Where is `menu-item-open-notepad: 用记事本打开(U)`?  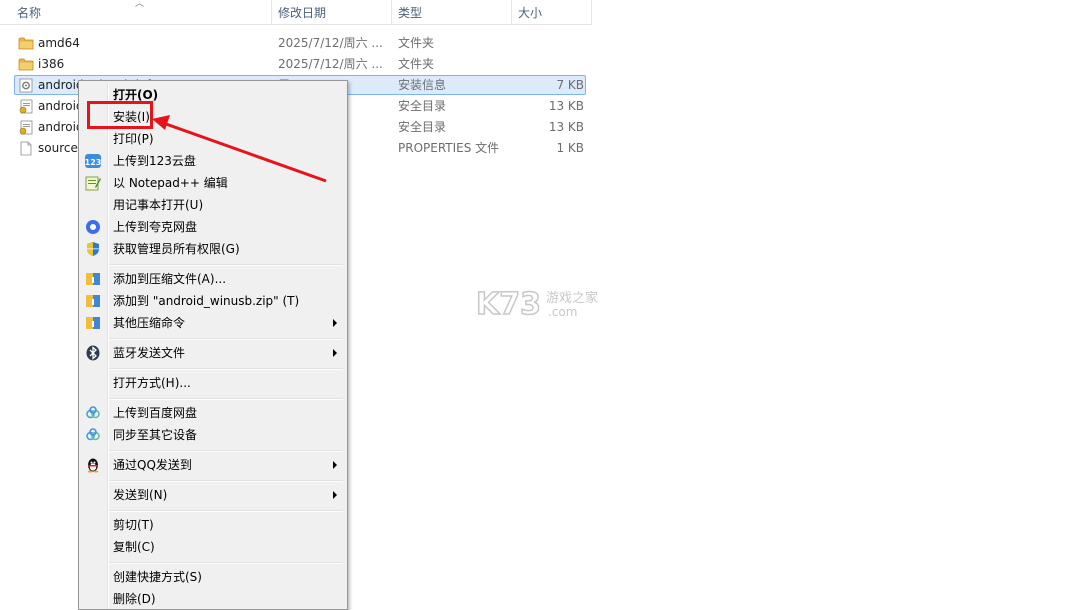 menu-item-open-notepad: 用记事本打开(U) is located at coordinates (213, 205).